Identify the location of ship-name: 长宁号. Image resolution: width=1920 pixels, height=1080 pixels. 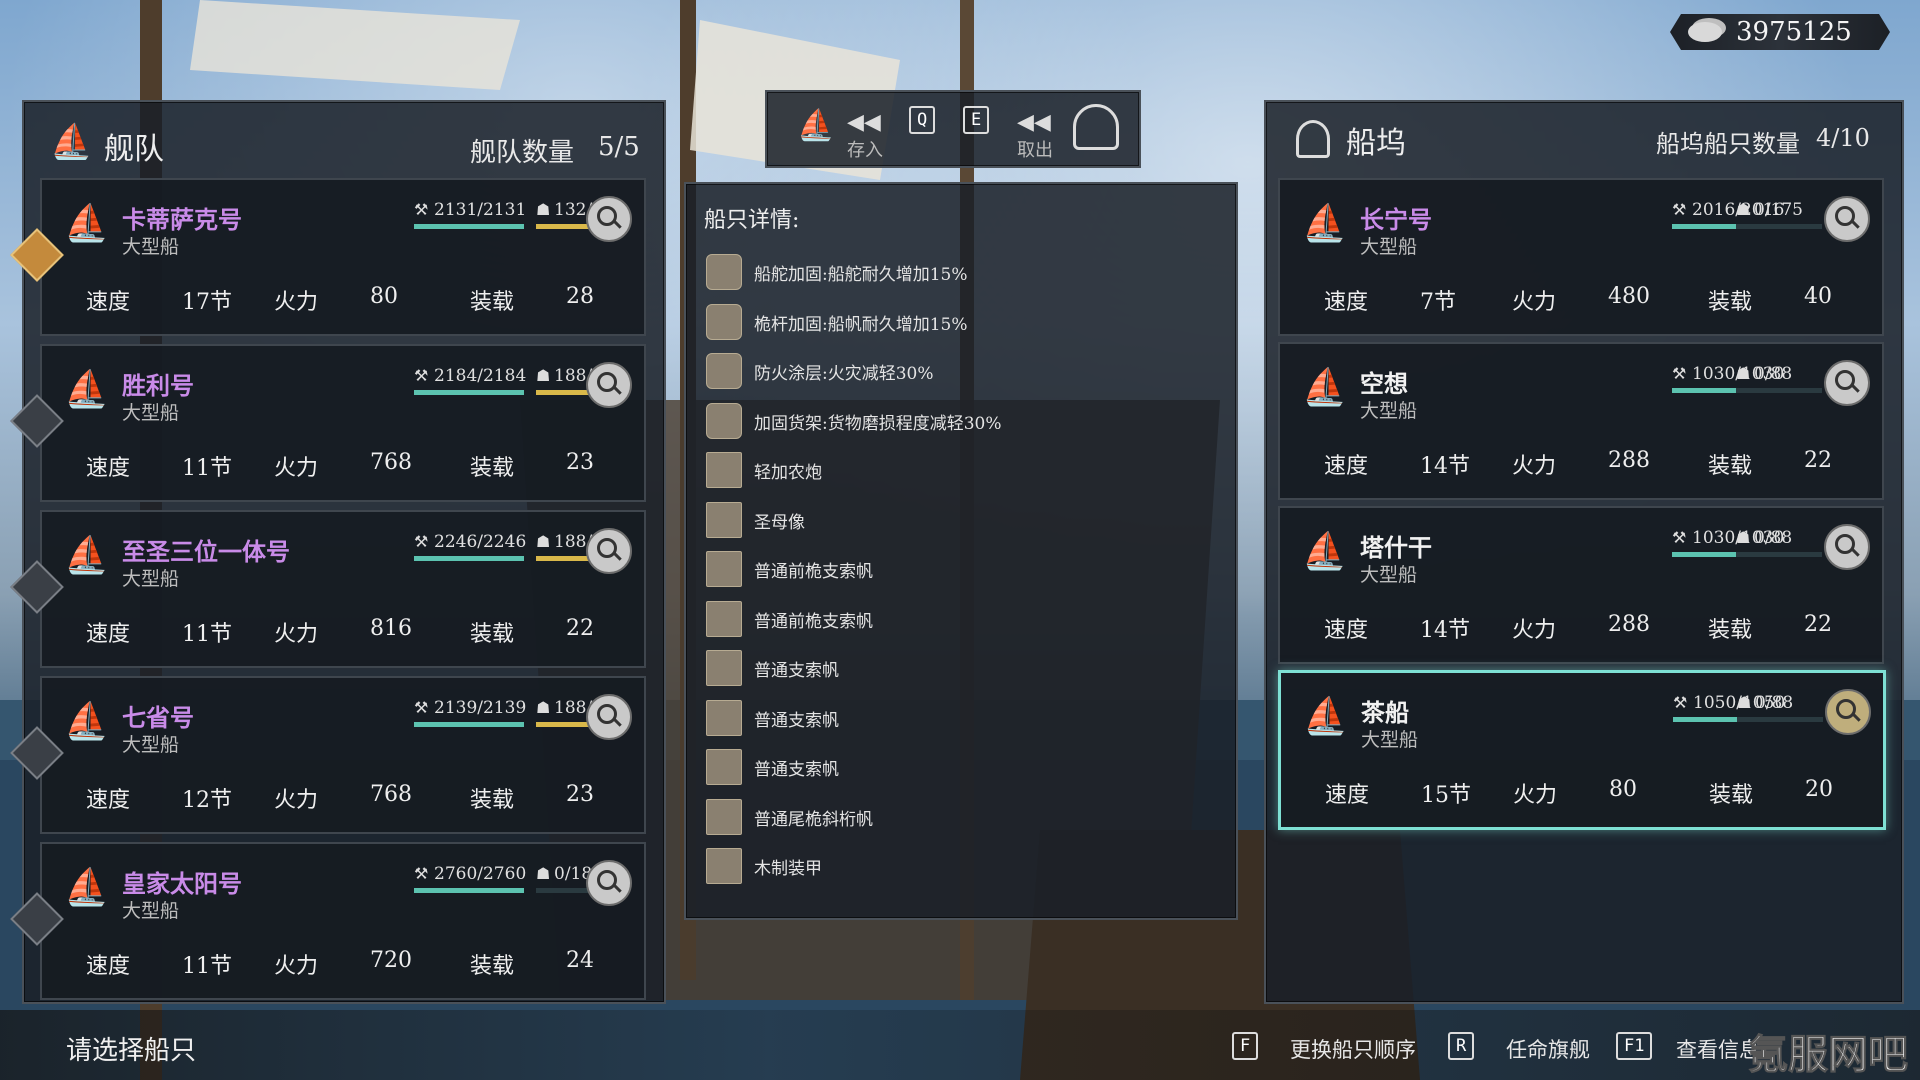
(1396, 219).